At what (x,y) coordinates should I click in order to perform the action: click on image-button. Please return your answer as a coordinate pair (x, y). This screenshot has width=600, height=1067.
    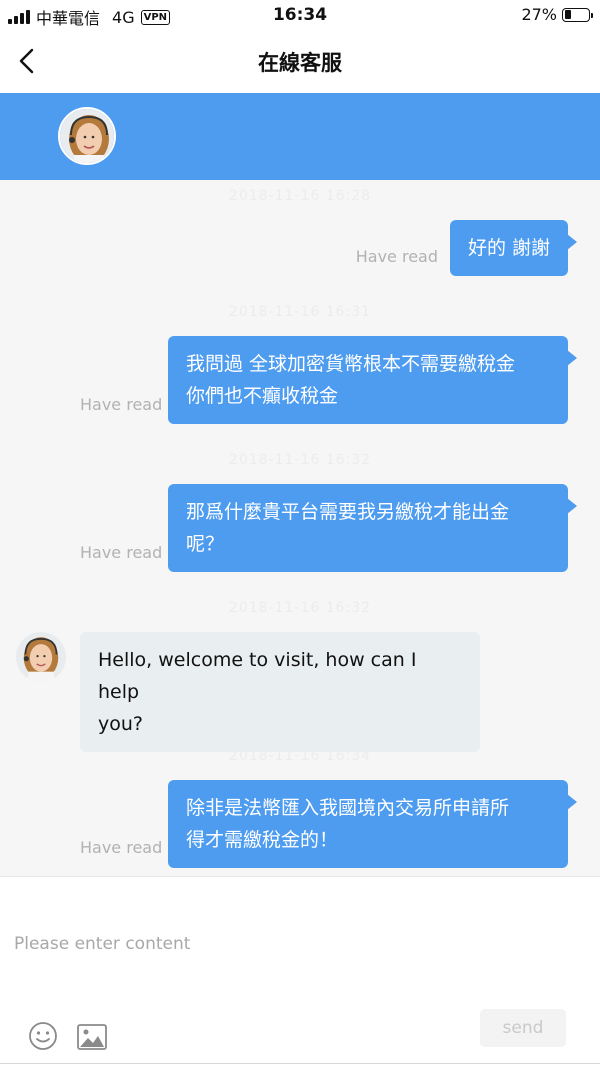
    Looking at the image, I should click on (92, 1037).